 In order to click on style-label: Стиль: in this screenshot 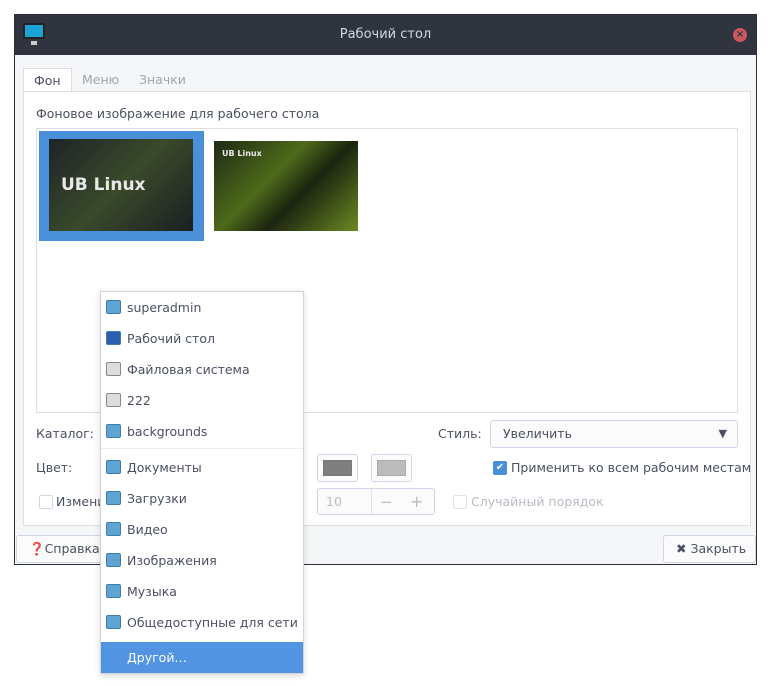, I will do `click(460, 433)`.